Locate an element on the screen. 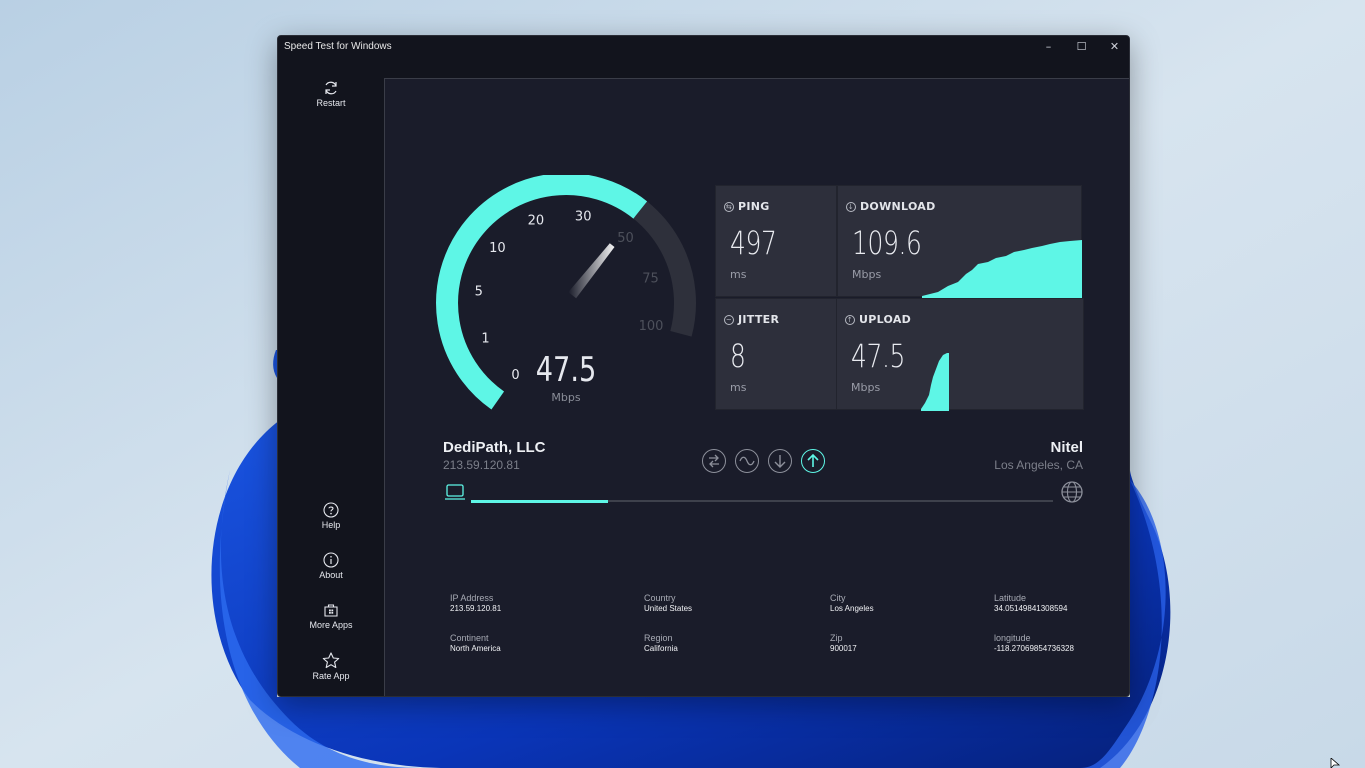 The width and height of the screenshot is (1365, 768). server-name: Nitel is located at coordinates (1066, 447).